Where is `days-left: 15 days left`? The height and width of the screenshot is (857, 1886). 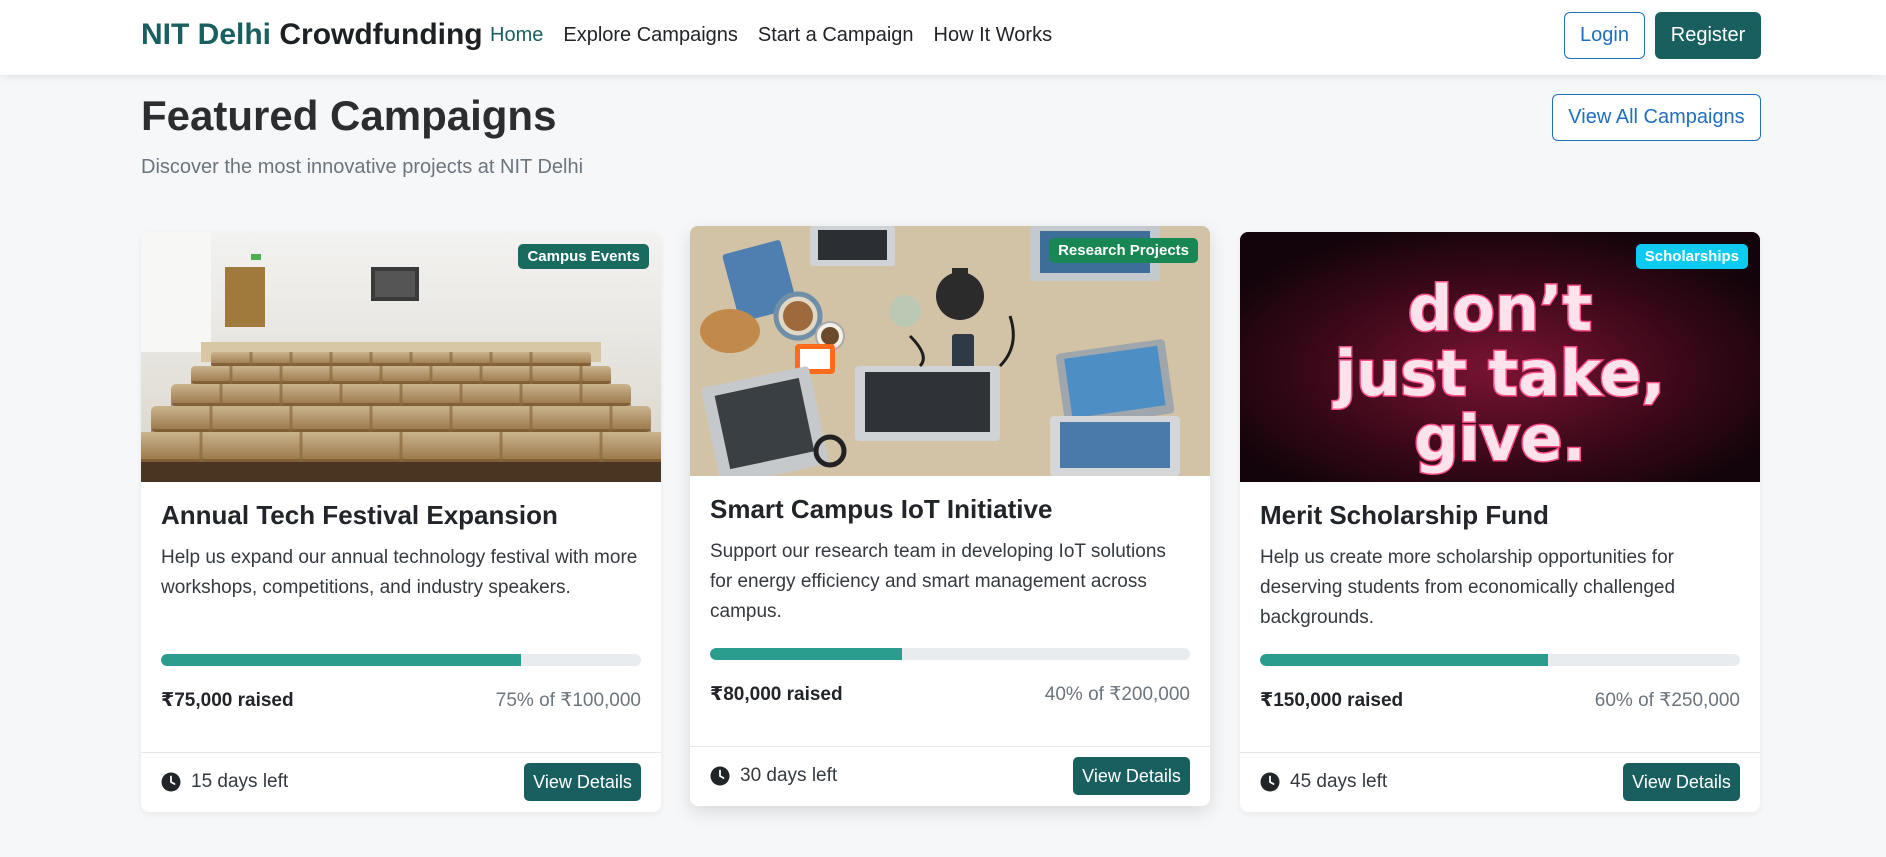
days-left: 15 days left is located at coordinates (240, 781).